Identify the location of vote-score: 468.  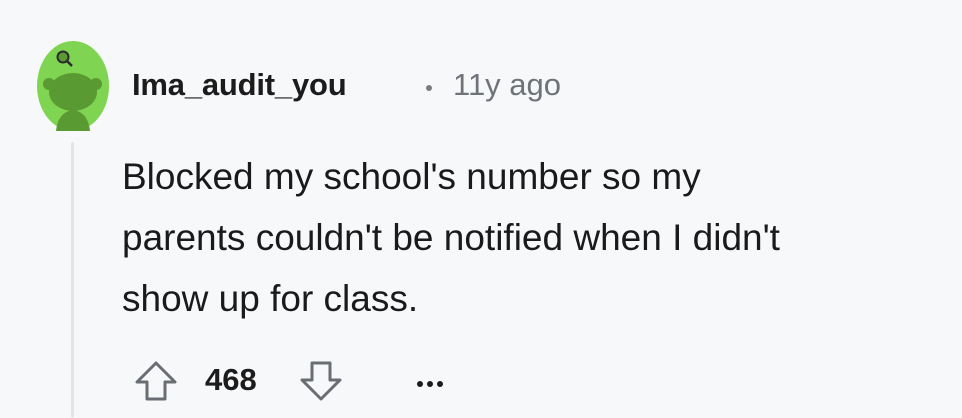
(231, 379).